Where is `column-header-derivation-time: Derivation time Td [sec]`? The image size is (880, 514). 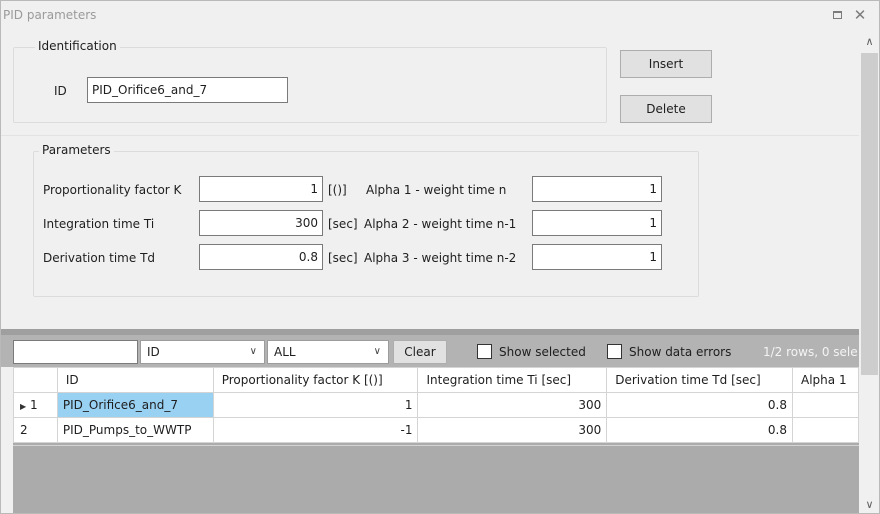 column-header-derivation-time: Derivation time Td [sec] is located at coordinates (700, 380).